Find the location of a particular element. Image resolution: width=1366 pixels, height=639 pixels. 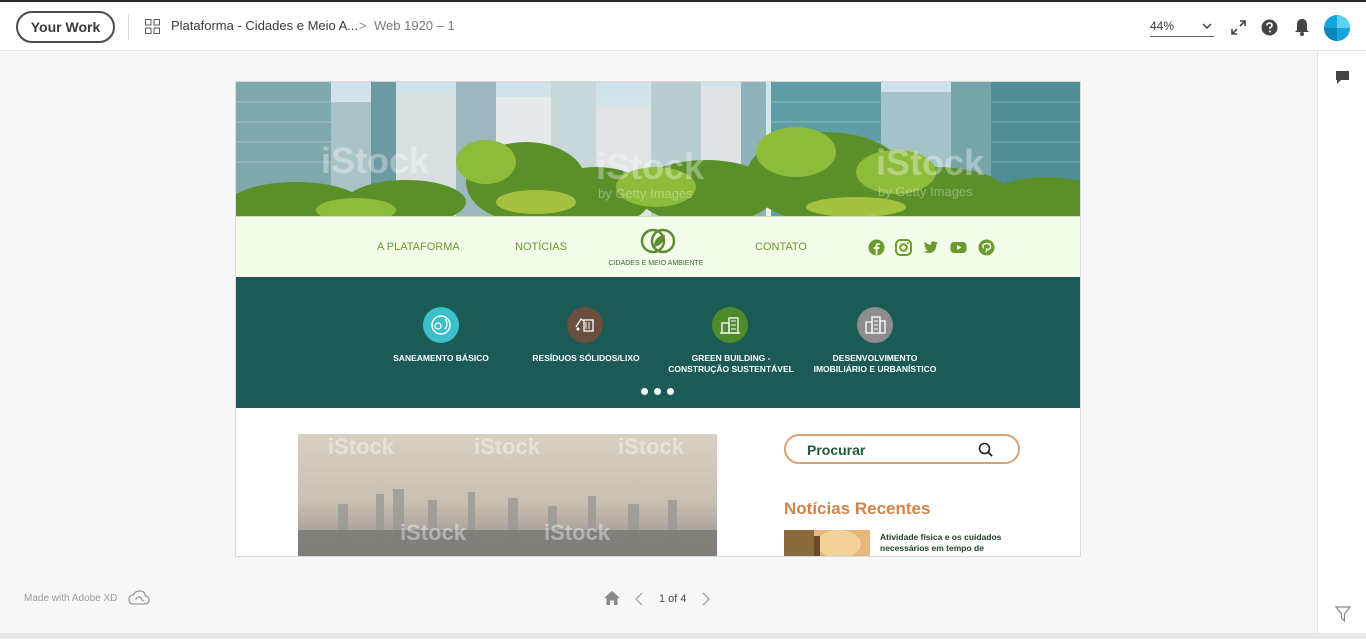

user-avatar is located at coordinates (1337, 28).